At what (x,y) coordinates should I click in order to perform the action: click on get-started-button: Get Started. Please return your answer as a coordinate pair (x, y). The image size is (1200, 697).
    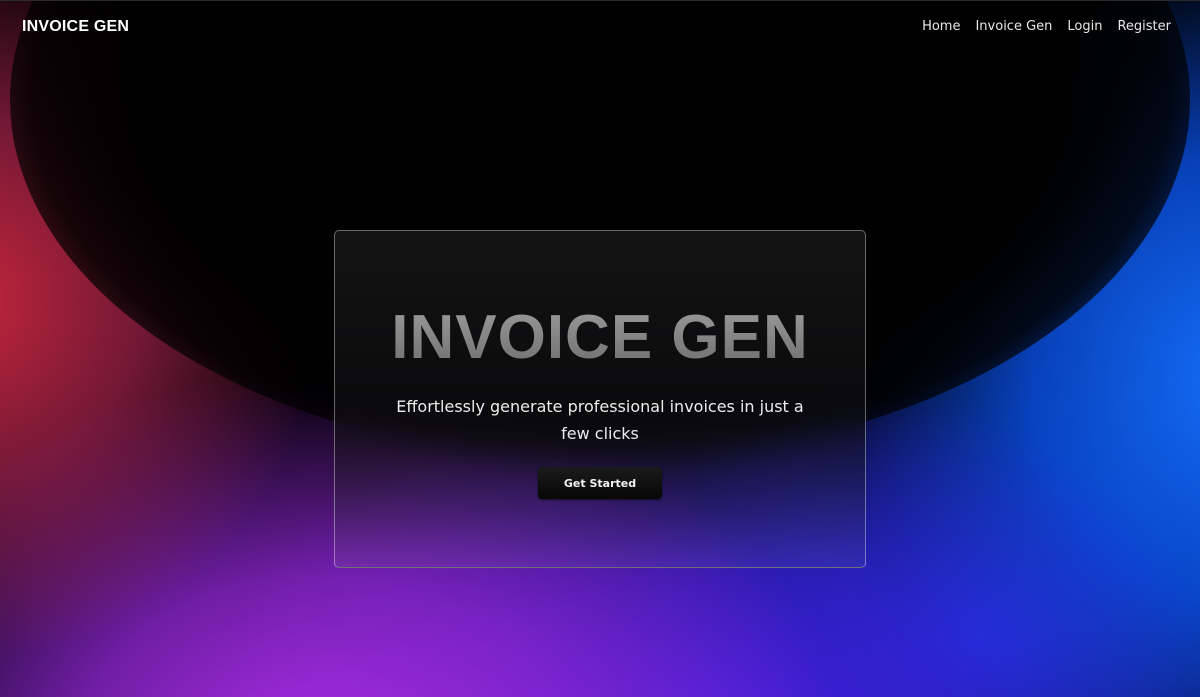
    Looking at the image, I should click on (600, 483).